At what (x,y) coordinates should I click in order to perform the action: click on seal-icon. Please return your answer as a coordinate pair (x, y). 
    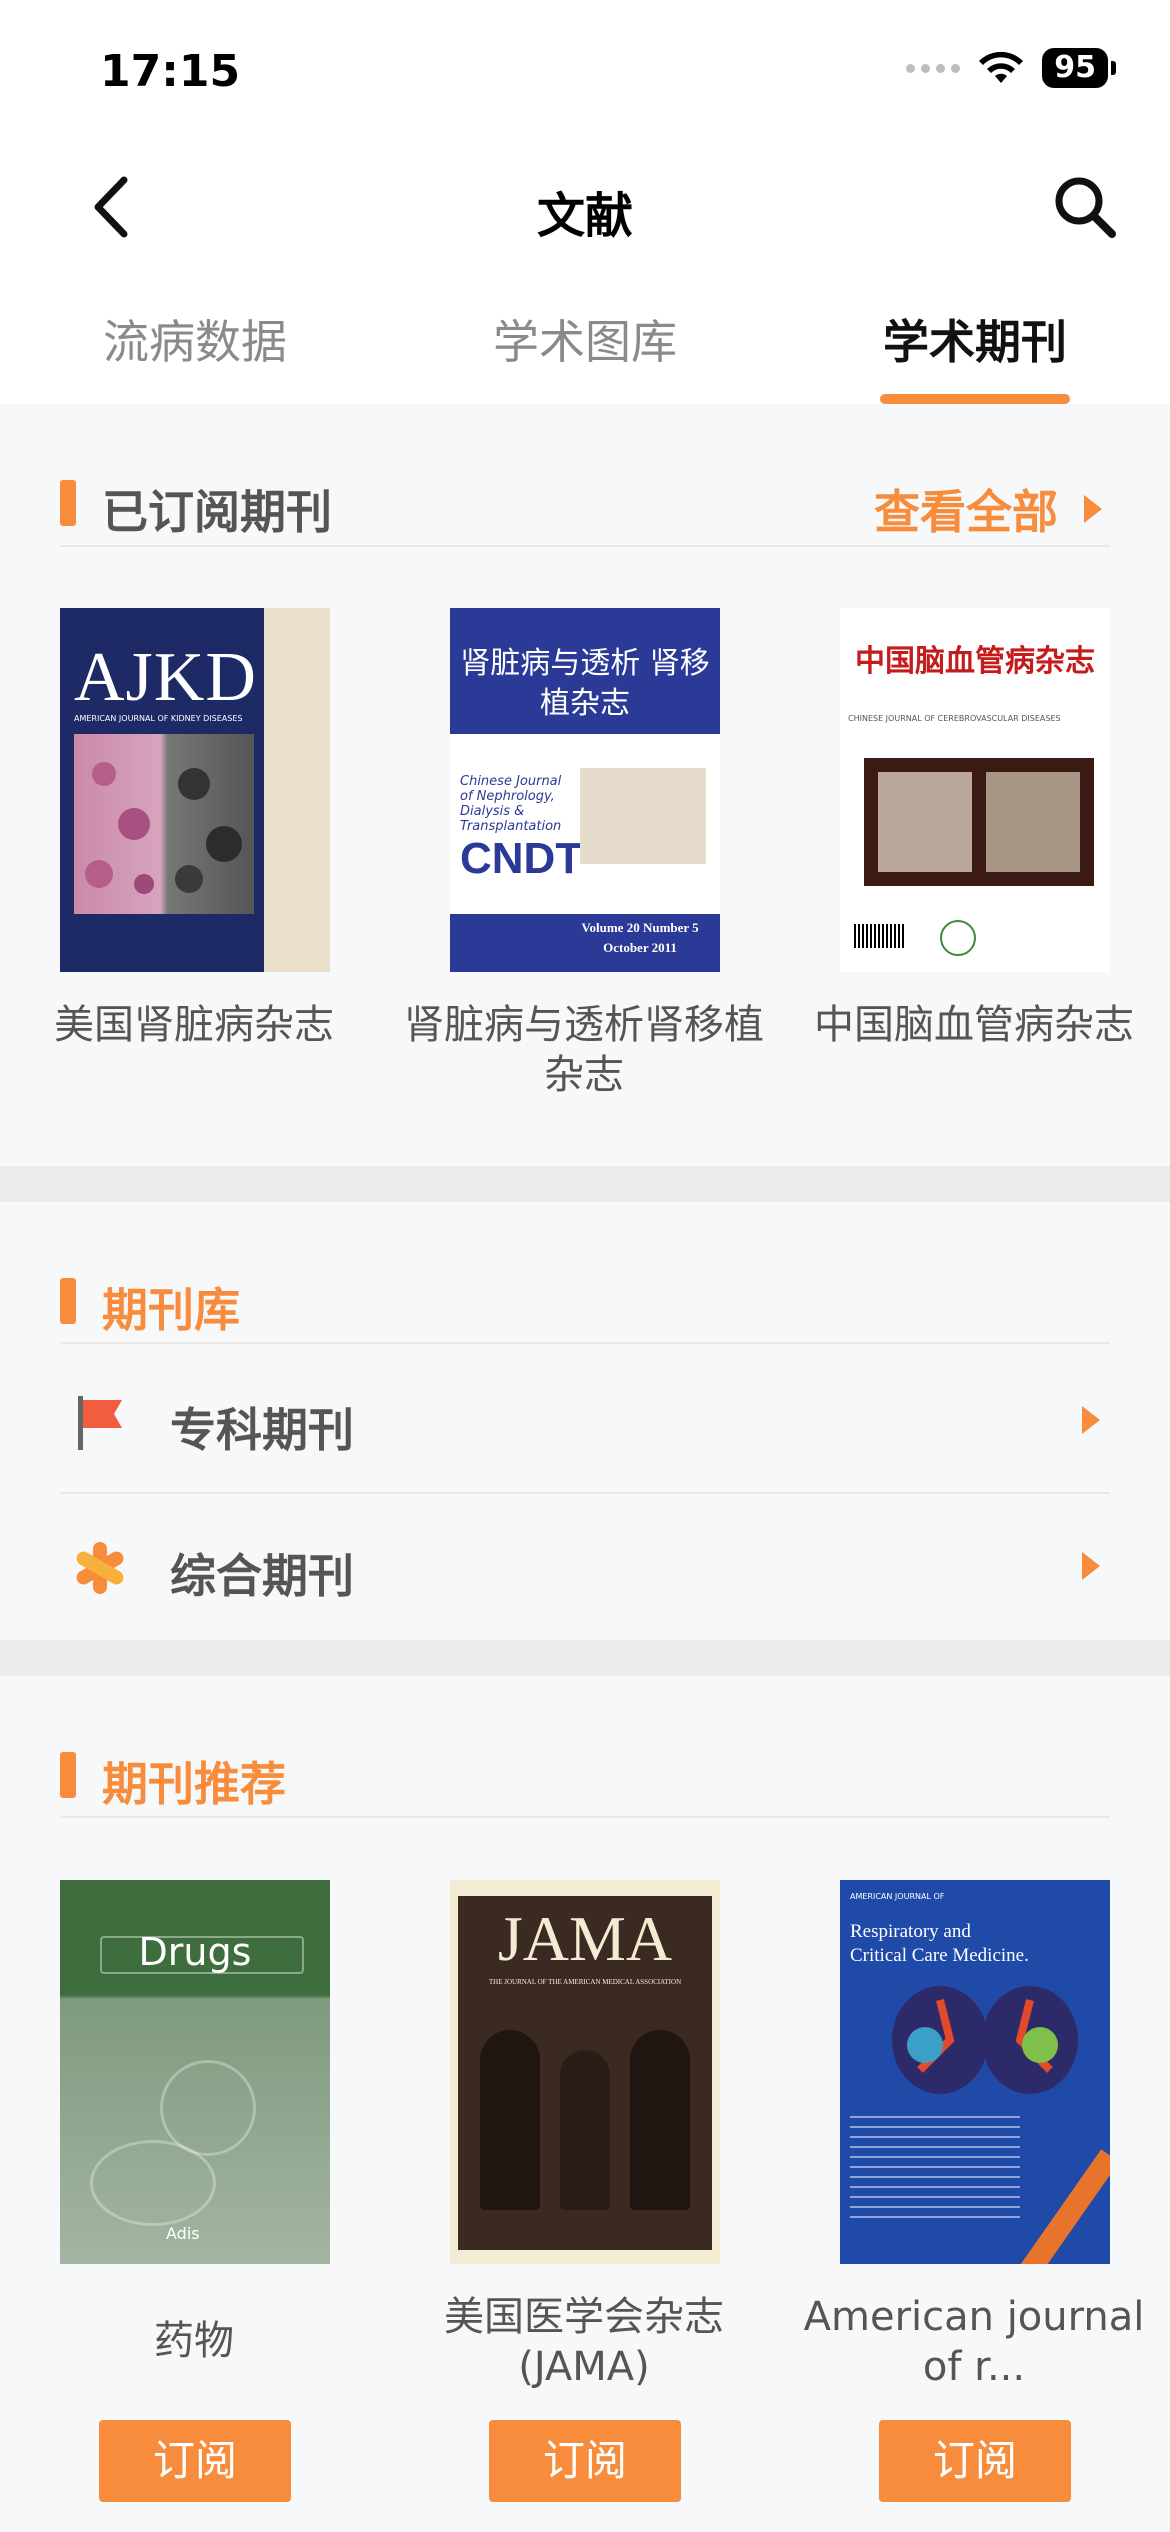
    Looking at the image, I should click on (958, 938).